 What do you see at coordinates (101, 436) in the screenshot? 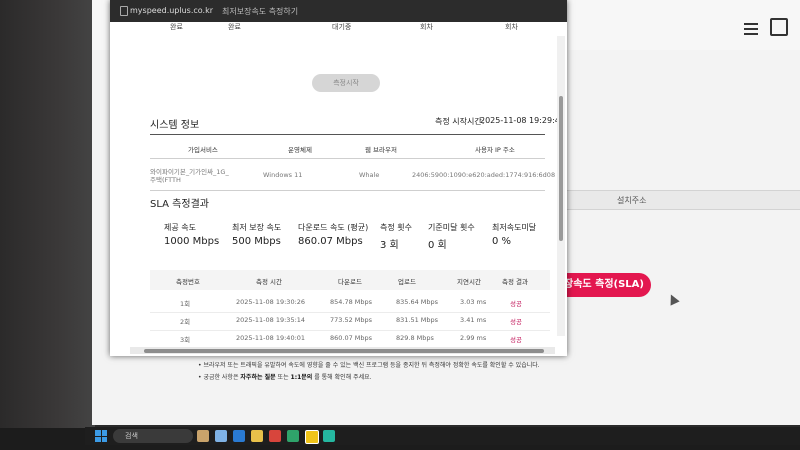
I see `windows-start-icon` at bounding box center [101, 436].